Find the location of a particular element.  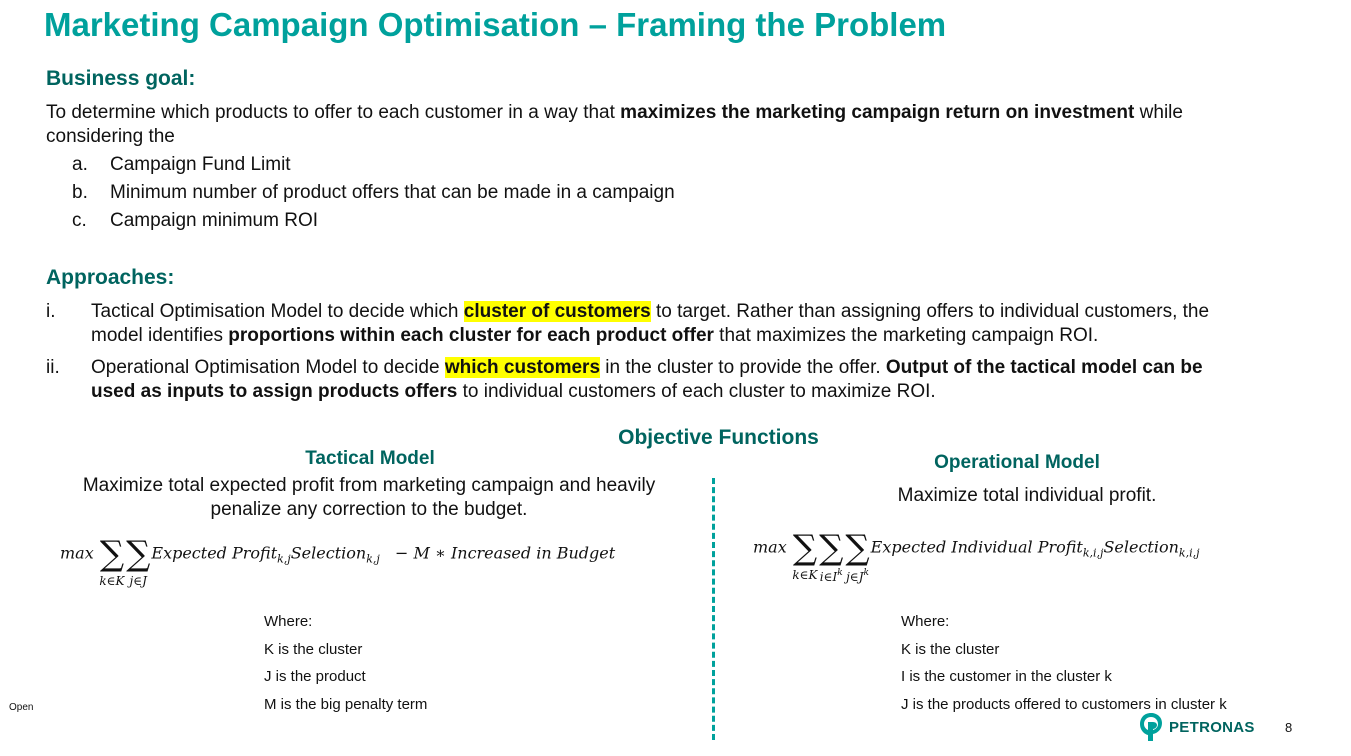

approach-bold: used as inputs to assign products offers is located at coordinates (274, 391).